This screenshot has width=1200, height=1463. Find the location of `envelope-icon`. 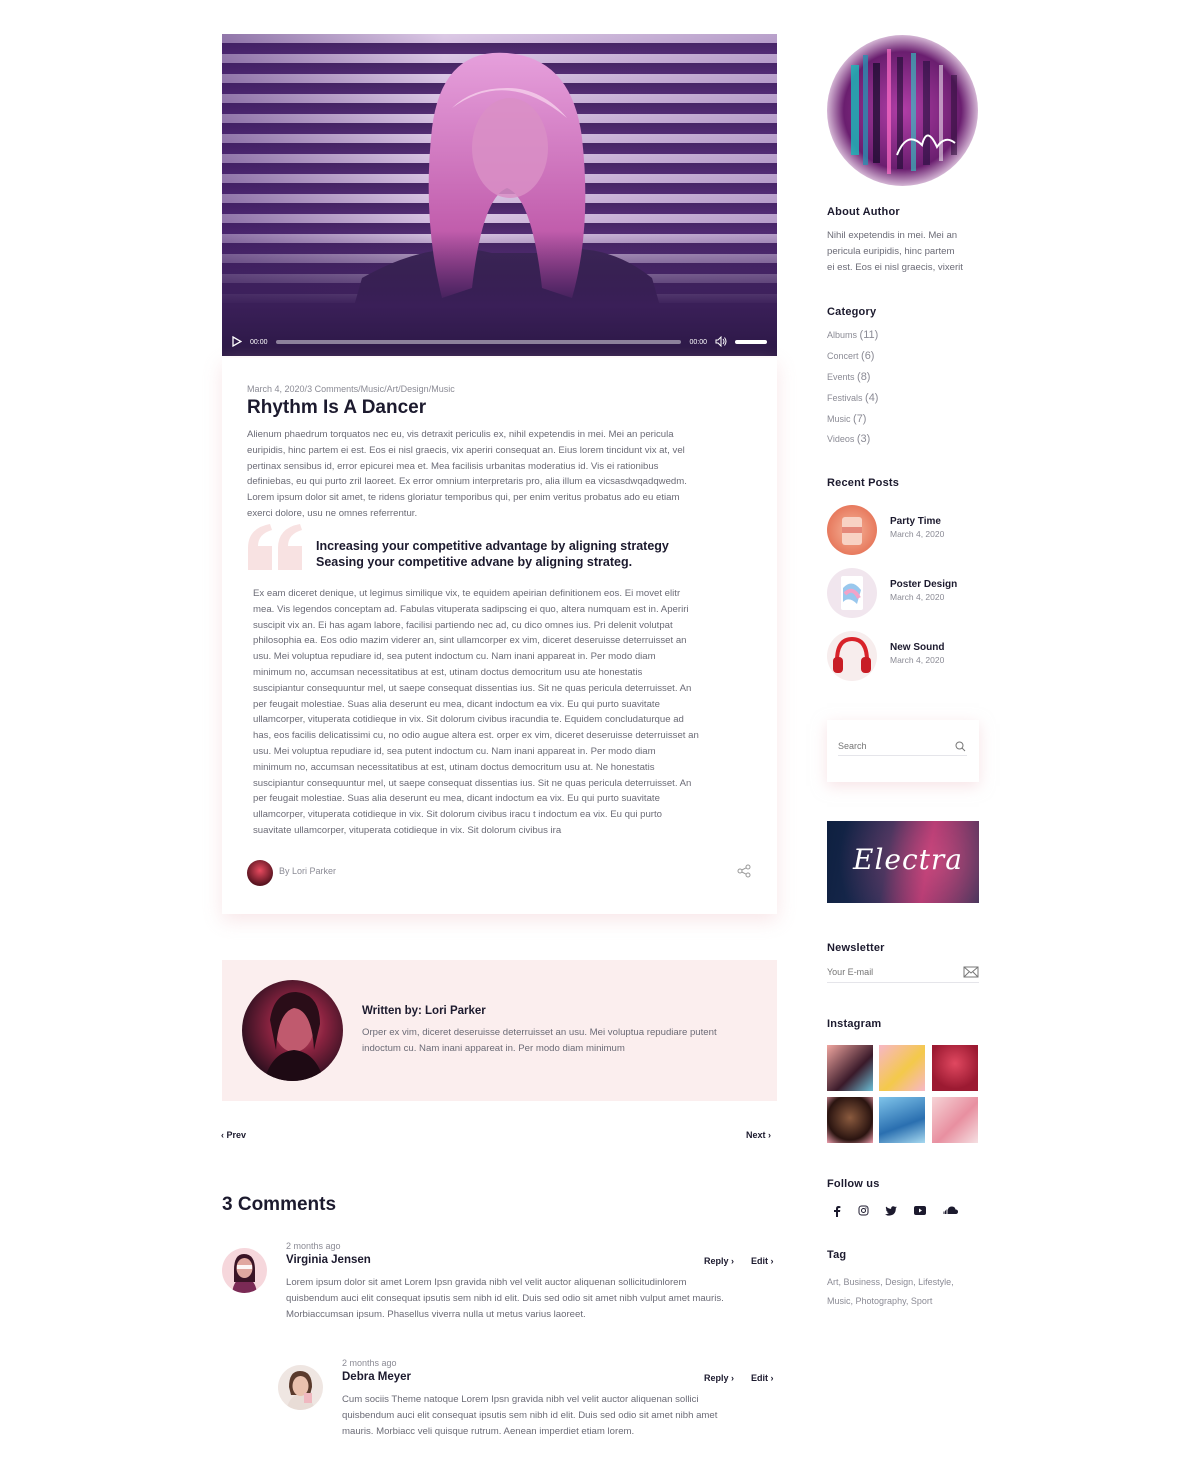

envelope-icon is located at coordinates (971, 972).